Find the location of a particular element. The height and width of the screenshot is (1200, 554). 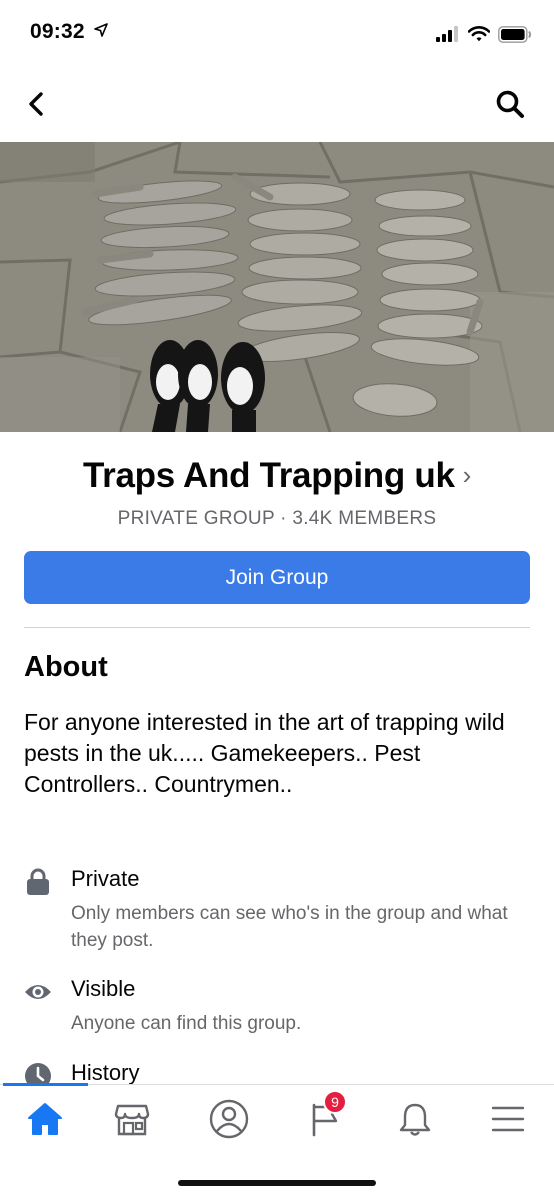

home-icon is located at coordinates (45, 1119).